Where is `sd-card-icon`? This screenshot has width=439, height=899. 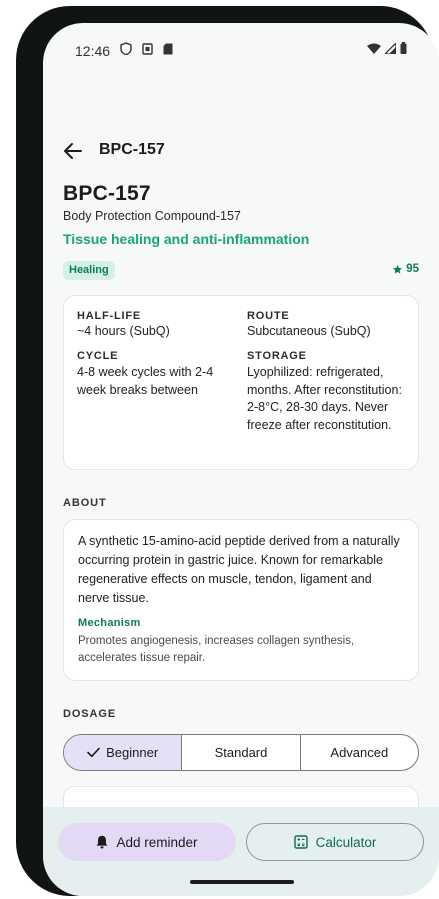
sd-card-icon is located at coordinates (168, 48).